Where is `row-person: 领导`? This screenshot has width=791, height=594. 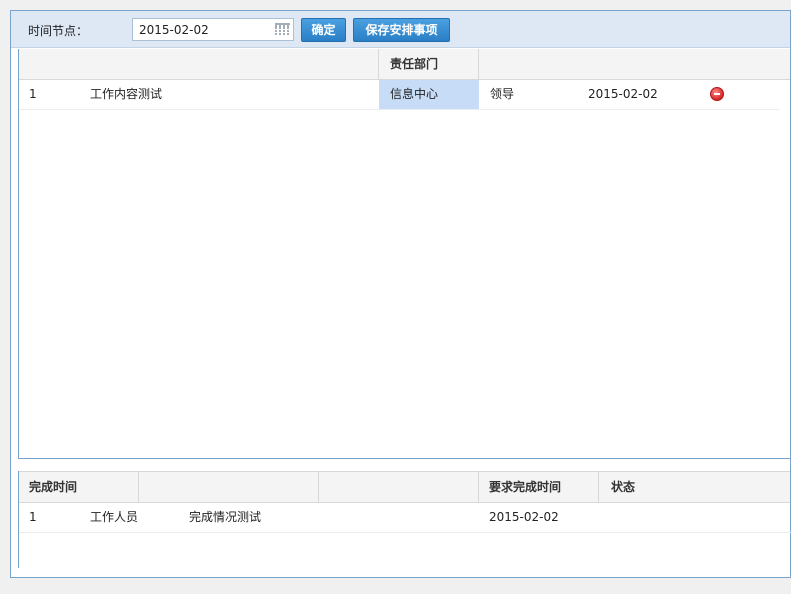
row-person: 领导 is located at coordinates (502, 94).